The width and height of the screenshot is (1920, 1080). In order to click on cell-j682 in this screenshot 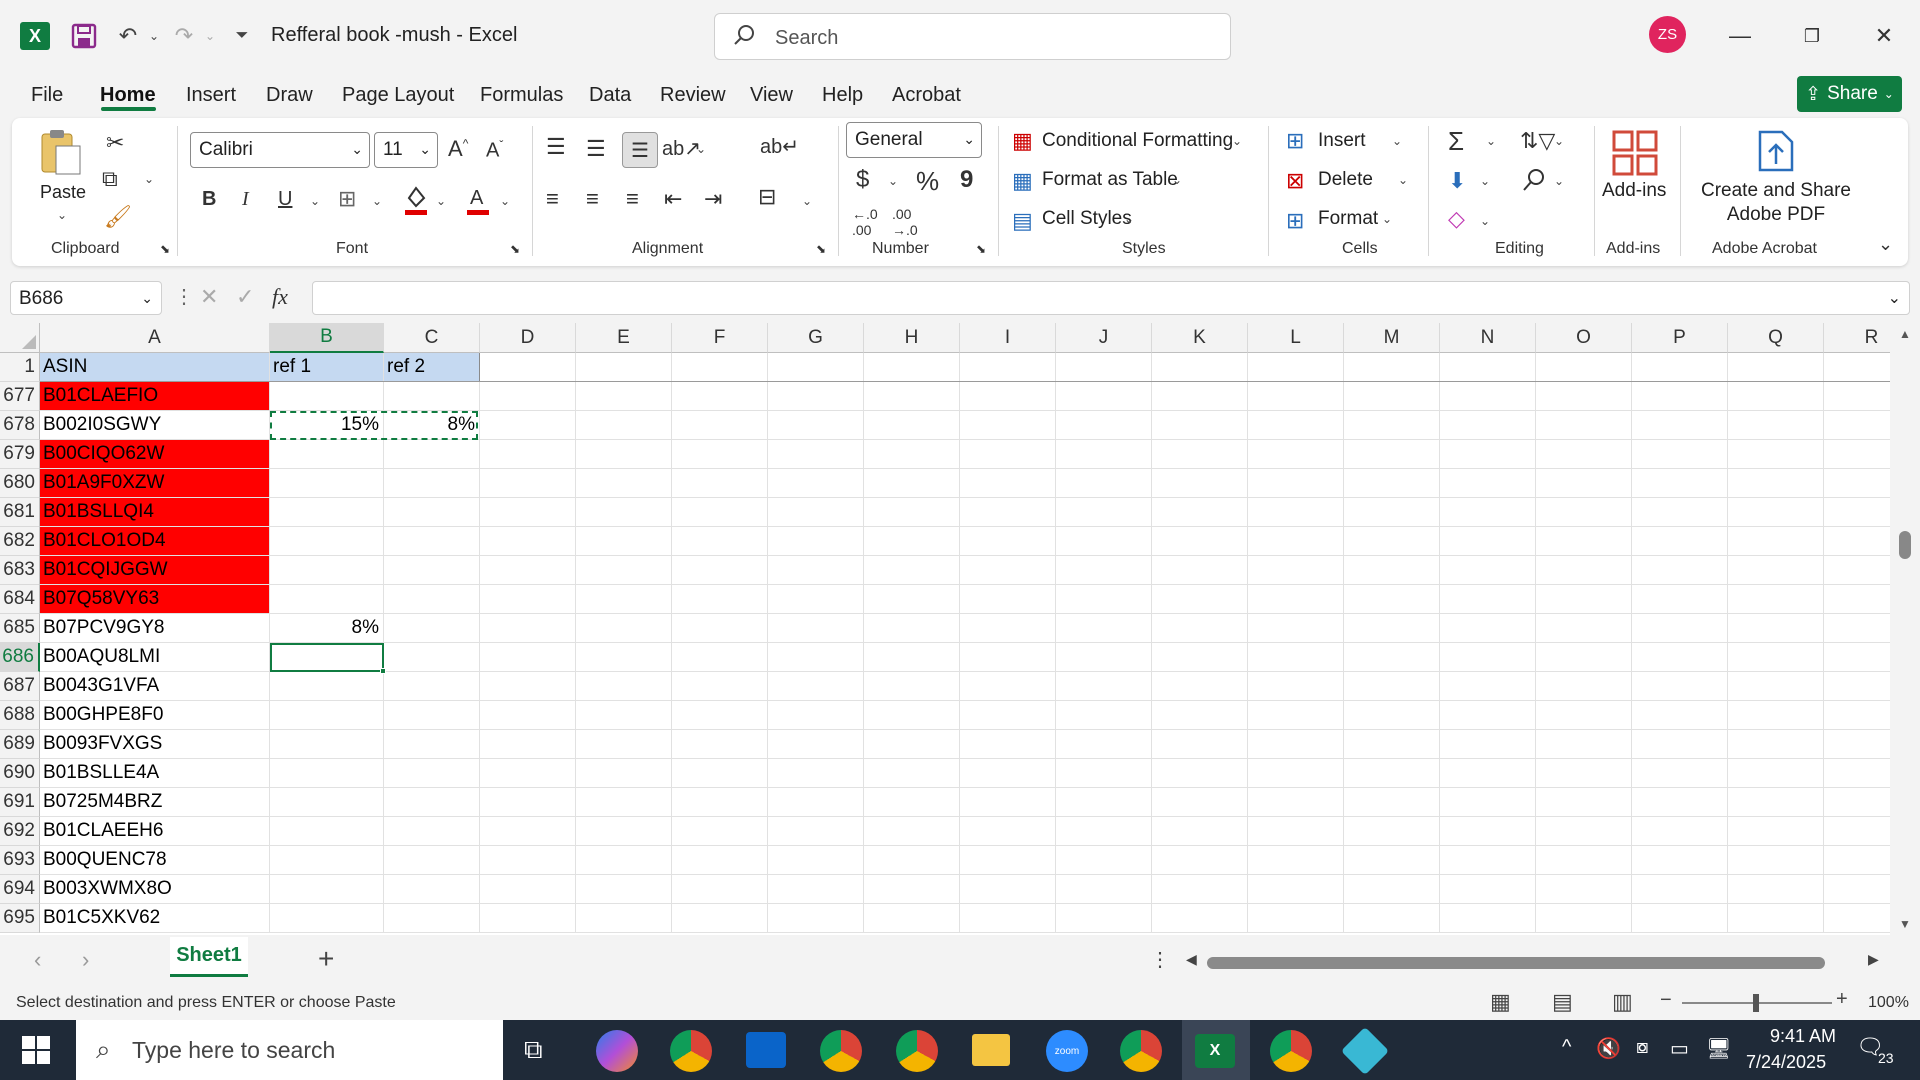, I will do `click(1104, 541)`.